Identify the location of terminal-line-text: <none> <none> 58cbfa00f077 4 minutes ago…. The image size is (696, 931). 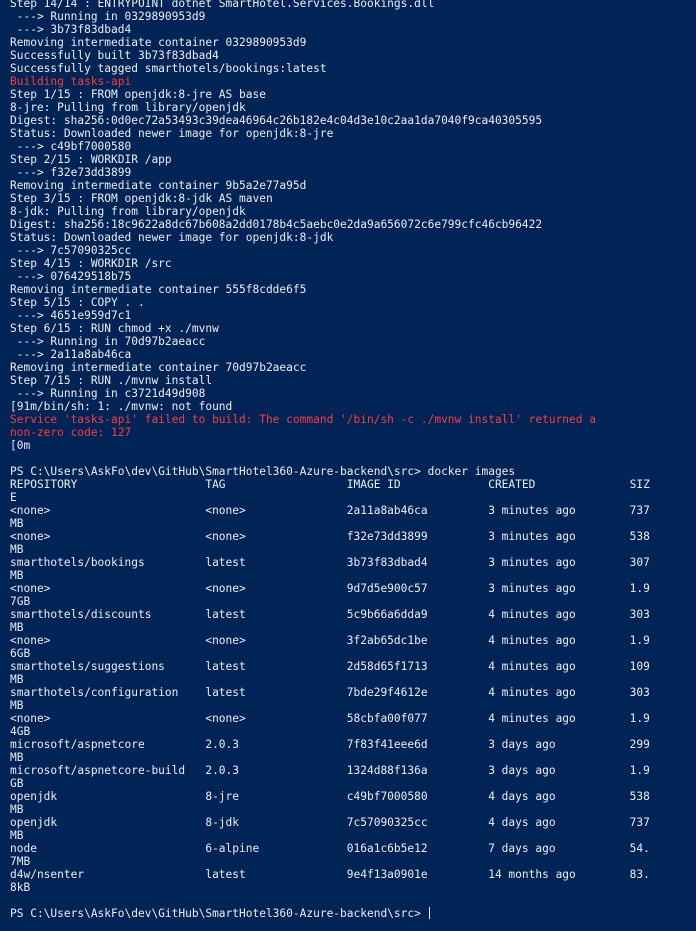
(330, 718).